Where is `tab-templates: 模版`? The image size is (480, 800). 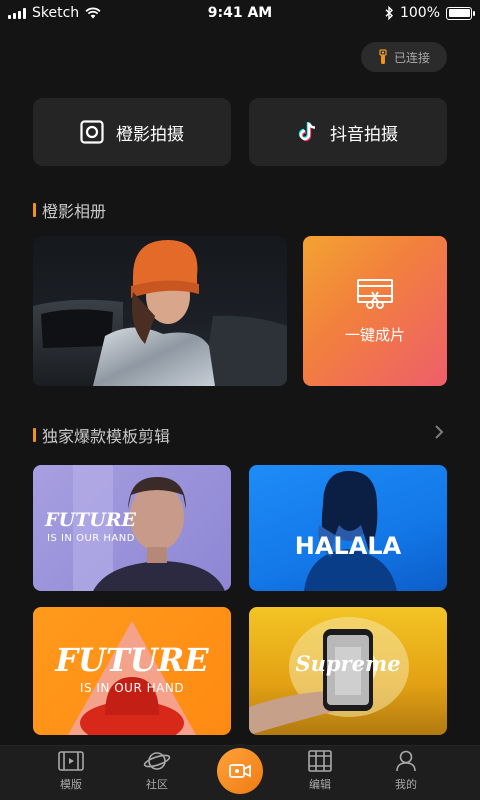
tab-templates: 模版 is located at coordinates (71, 771).